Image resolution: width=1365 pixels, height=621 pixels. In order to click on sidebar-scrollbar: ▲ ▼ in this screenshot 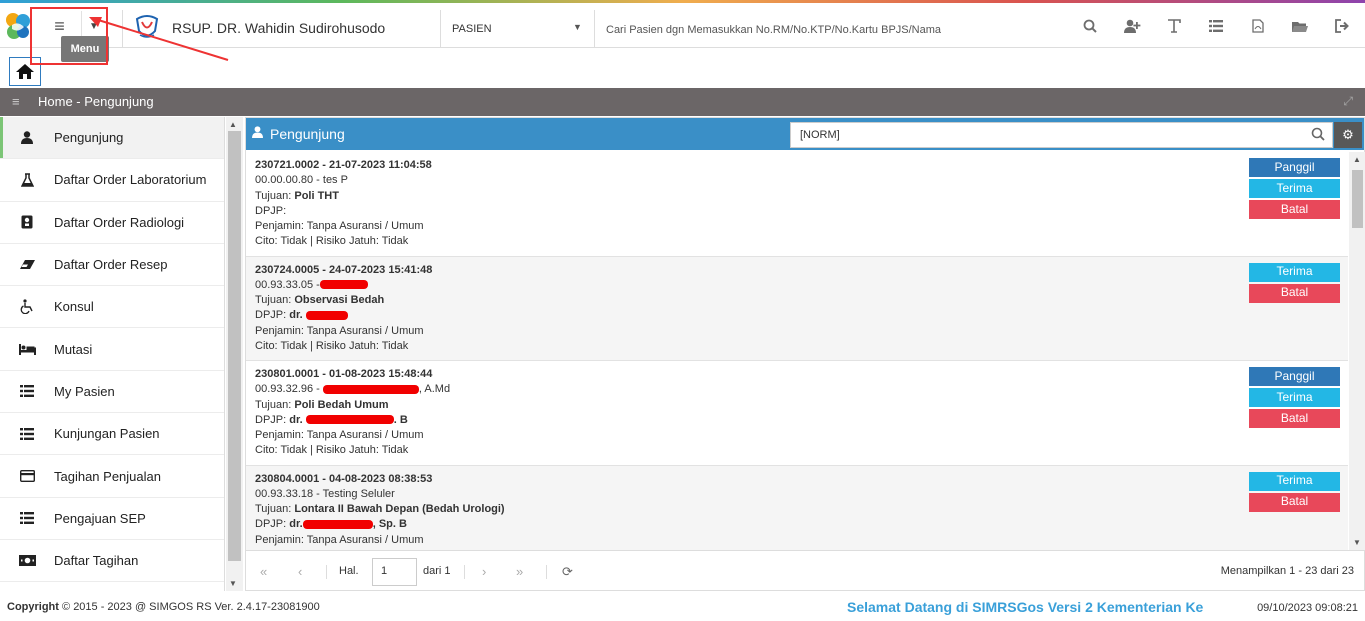, I will do `click(234, 354)`.